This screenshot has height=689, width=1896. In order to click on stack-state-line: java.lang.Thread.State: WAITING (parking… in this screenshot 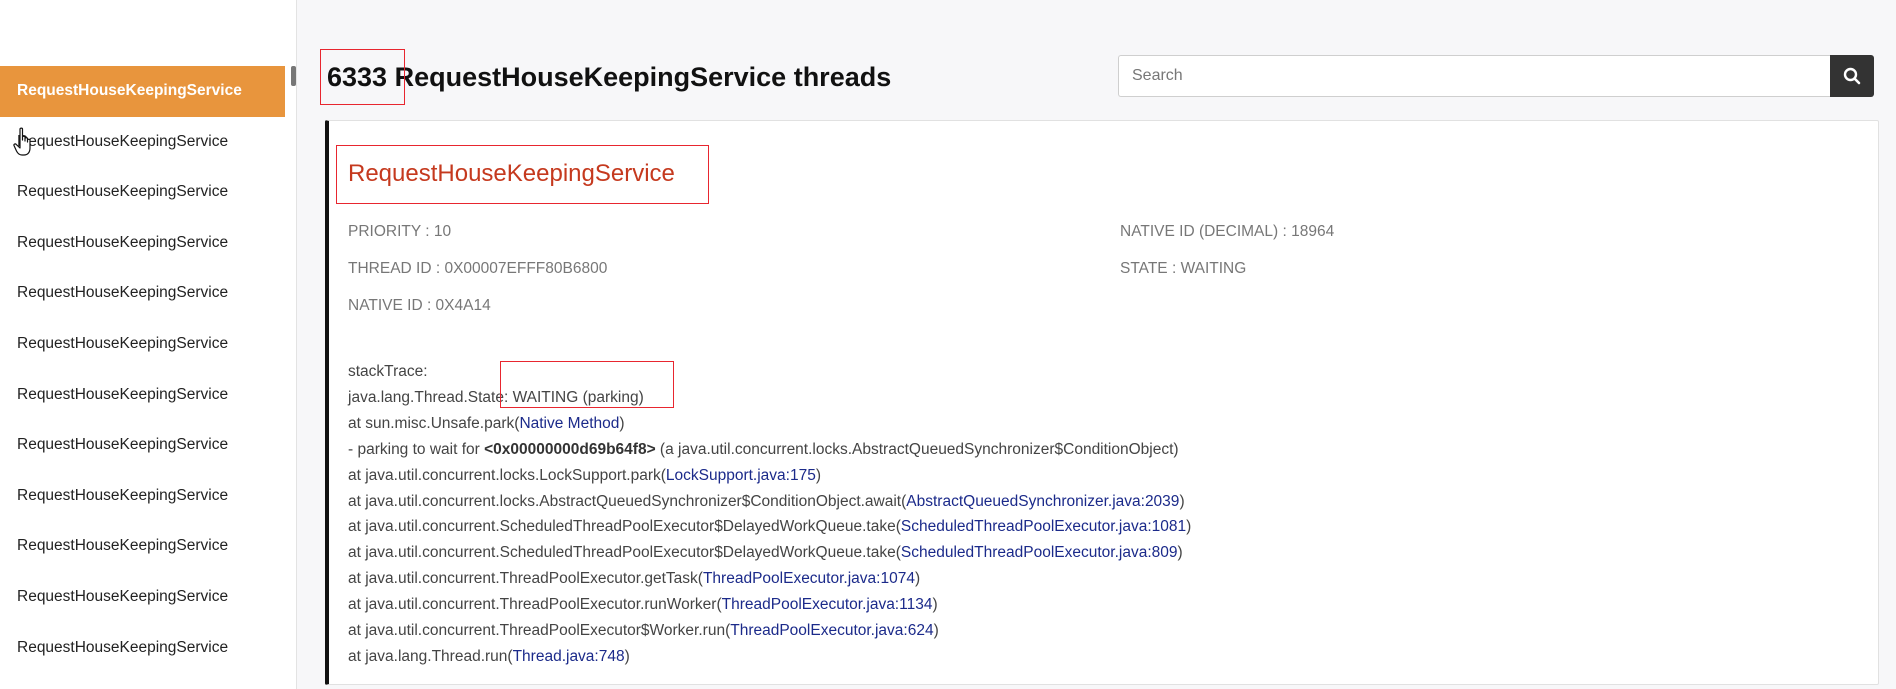, I will do `click(496, 397)`.